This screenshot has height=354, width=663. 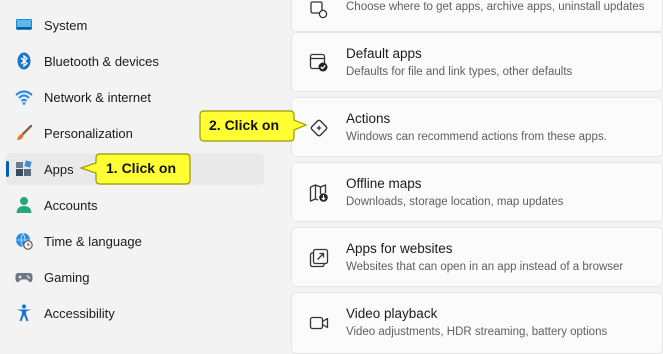 I want to click on sidebar-item-label: Time & language, so click(x=93, y=241).